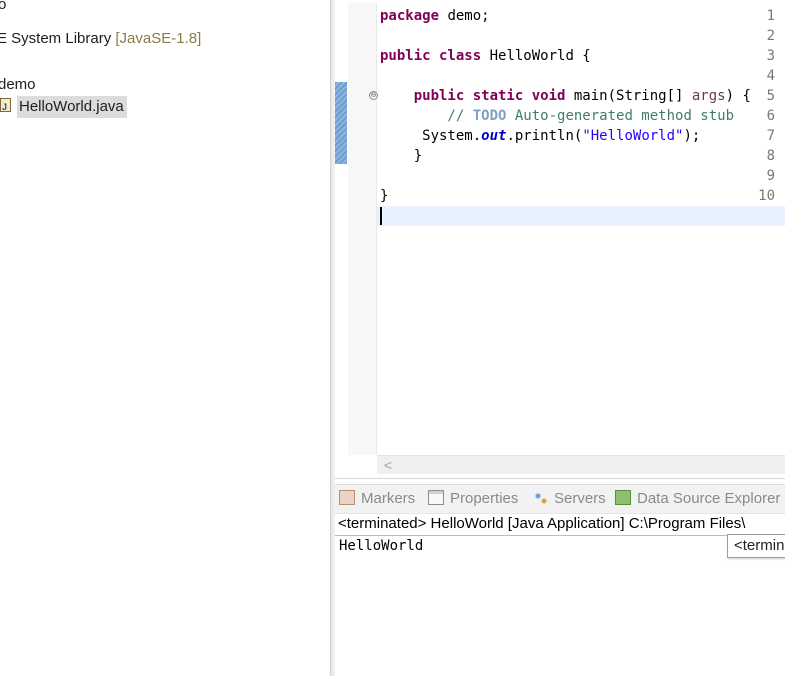 The height and width of the screenshot is (676, 785). What do you see at coordinates (770, 96) in the screenshot?
I see `line-number: 5` at bounding box center [770, 96].